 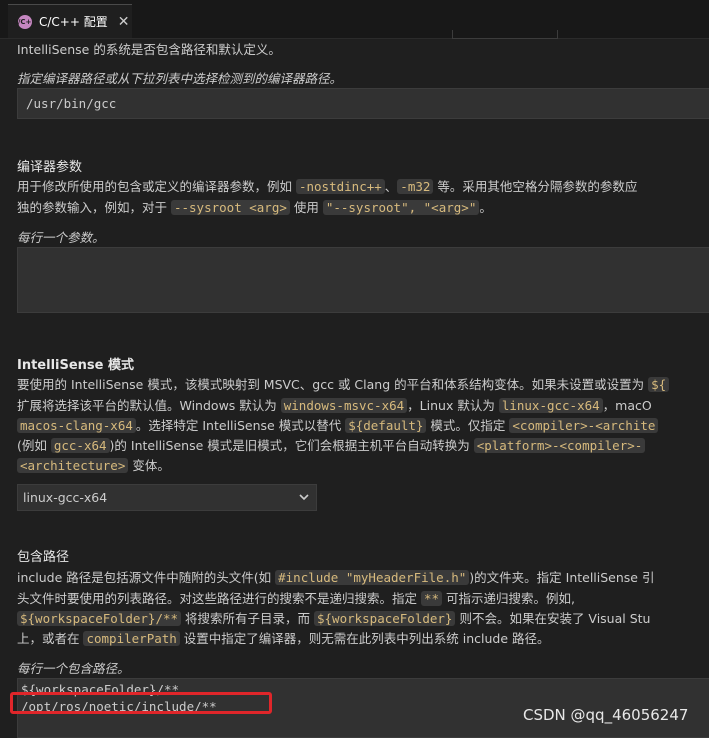 I want to click on compiler-path-desc: IntelliSense 的系统是否包含路径和默认定义。, so click(x=149, y=49).